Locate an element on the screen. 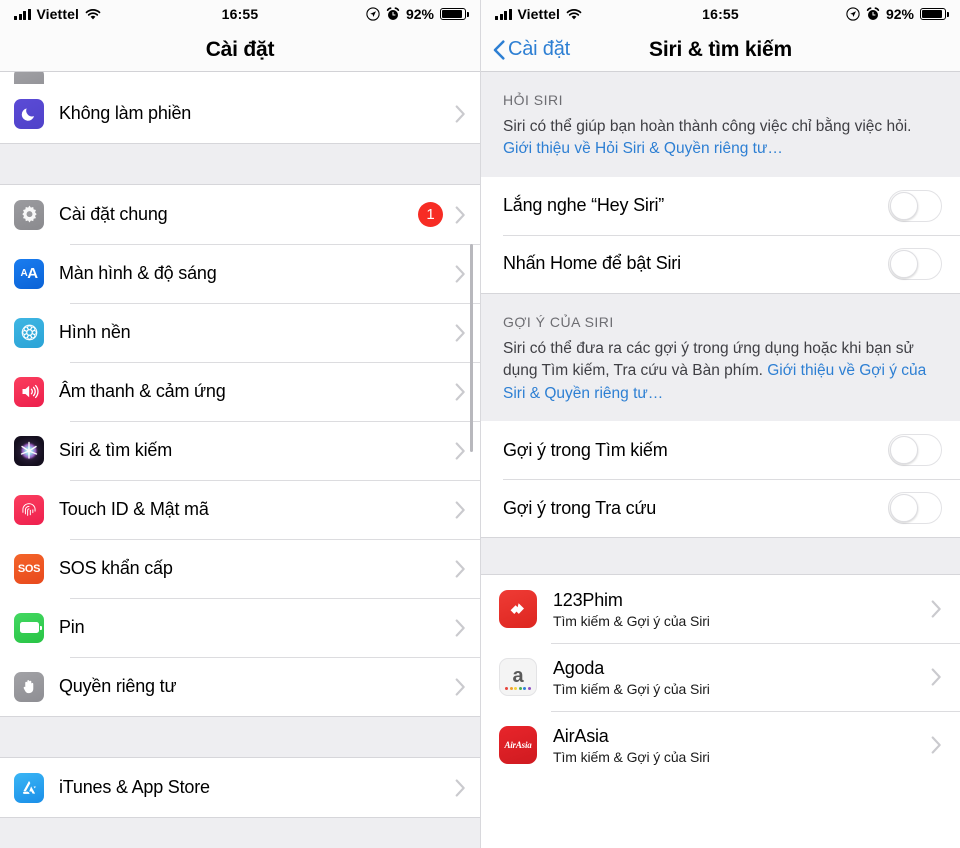  row-suggestions-in-search: Gợi ý trong Tìm kiếm is located at coordinates (720, 450).